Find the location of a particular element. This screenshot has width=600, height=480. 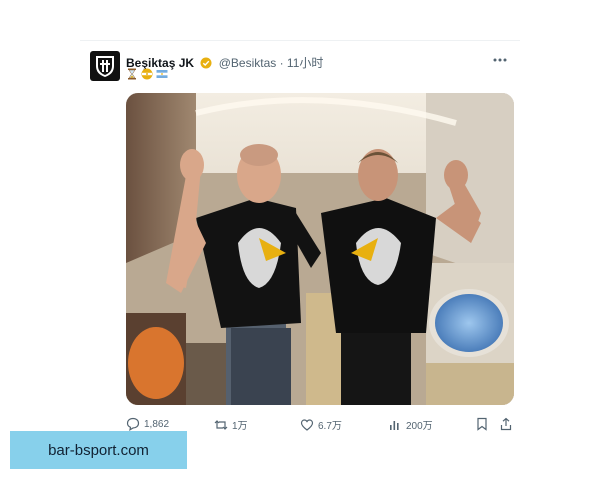

views-count: 200万 is located at coordinates (419, 426).